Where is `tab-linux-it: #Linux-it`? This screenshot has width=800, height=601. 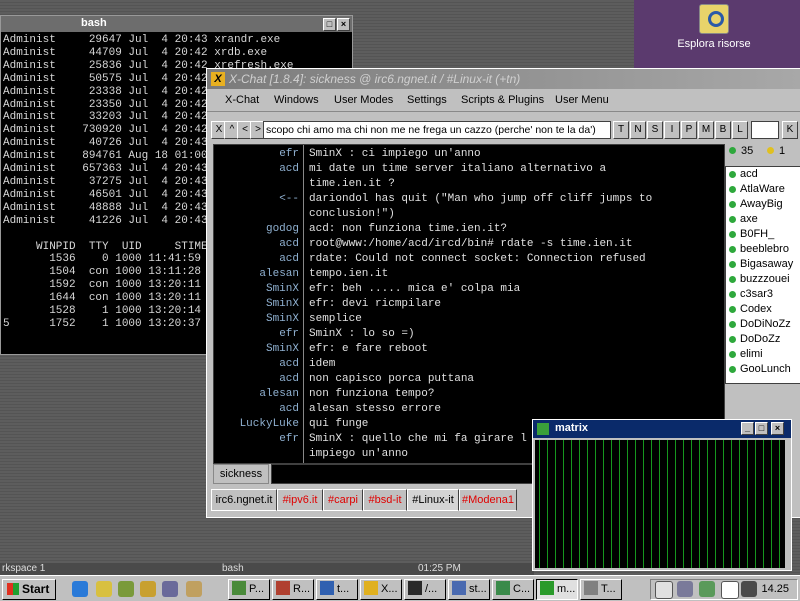
tab-linux-it: #Linux-it is located at coordinates (433, 500).